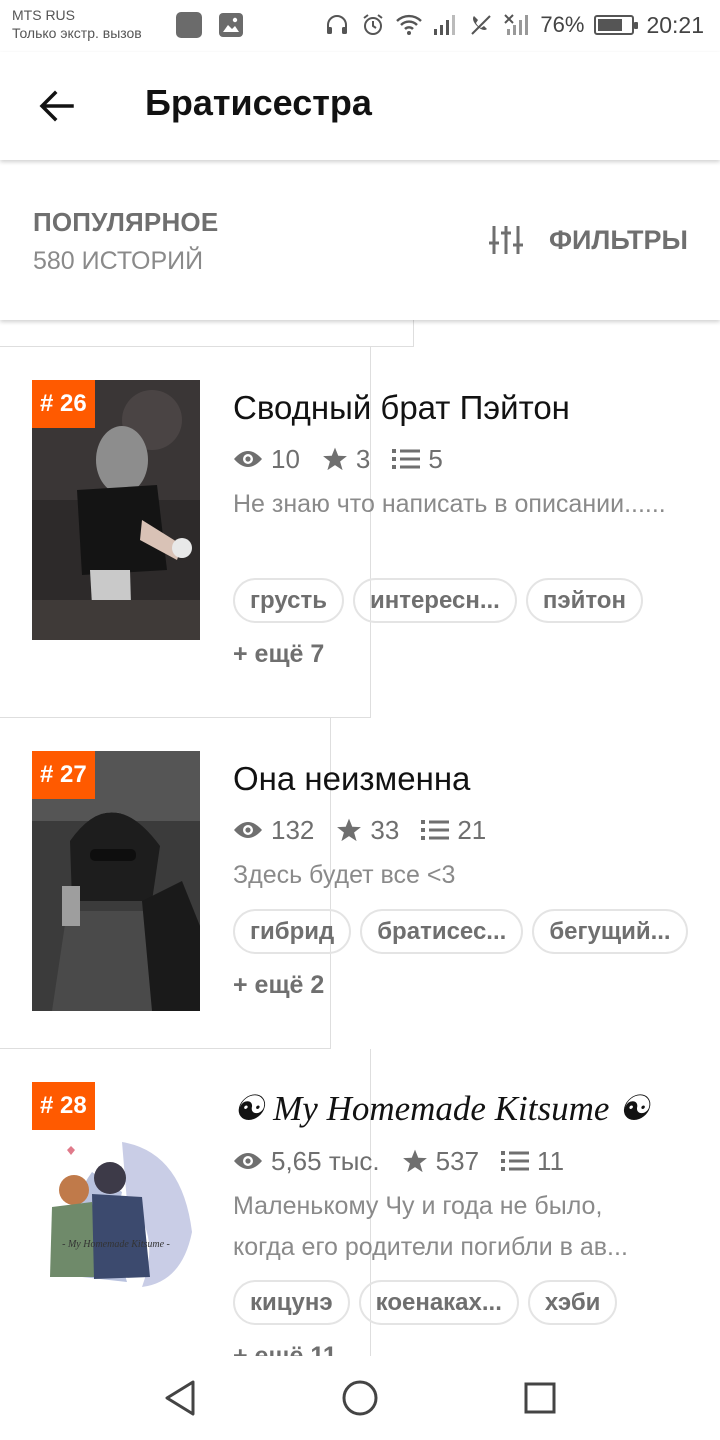  Describe the element at coordinates (292, 931) in the screenshot. I see `tag-chip: гибрид` at that location.